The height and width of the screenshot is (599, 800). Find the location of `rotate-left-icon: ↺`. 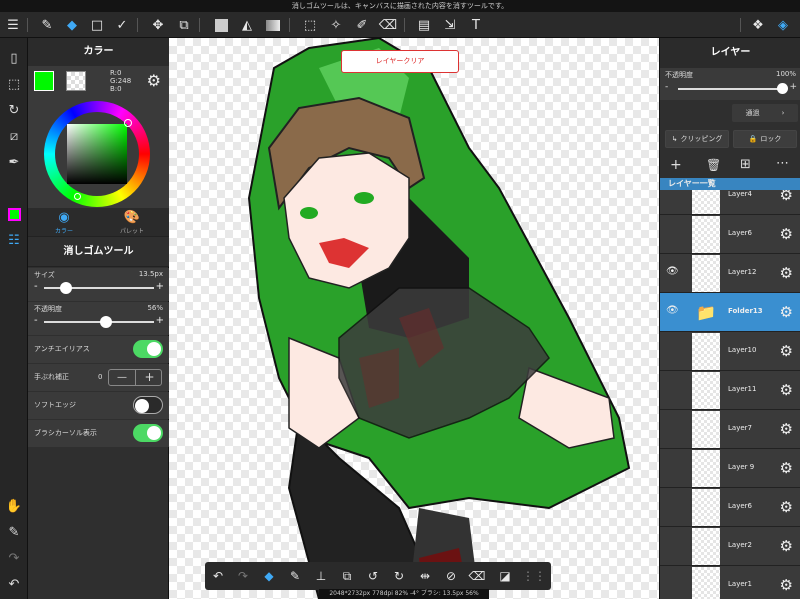

rotate-left-icon: ↺ is located at coordinates (373, 576).